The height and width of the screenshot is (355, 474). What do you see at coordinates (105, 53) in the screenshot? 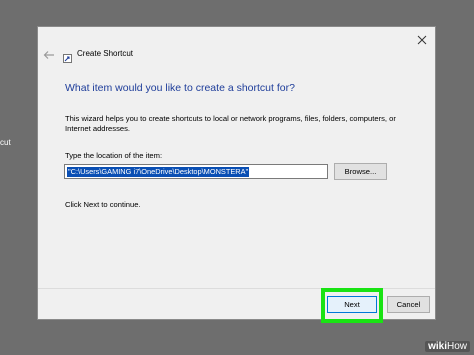
I see `dialog-title: Create Shortcut` at bounding box center [105, 53].